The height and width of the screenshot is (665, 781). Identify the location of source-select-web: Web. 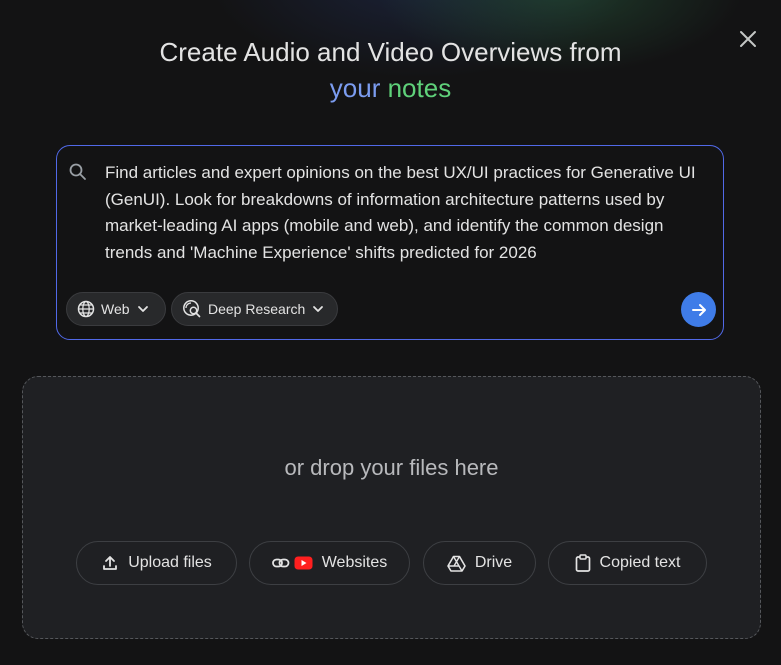
(116, 309).